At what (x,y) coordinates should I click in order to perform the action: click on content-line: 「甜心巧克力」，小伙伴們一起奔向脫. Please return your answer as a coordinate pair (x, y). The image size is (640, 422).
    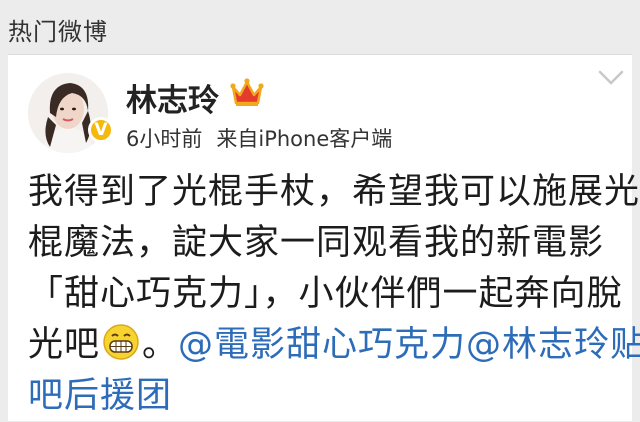
    Looking at the image, I should click on (325, 294).